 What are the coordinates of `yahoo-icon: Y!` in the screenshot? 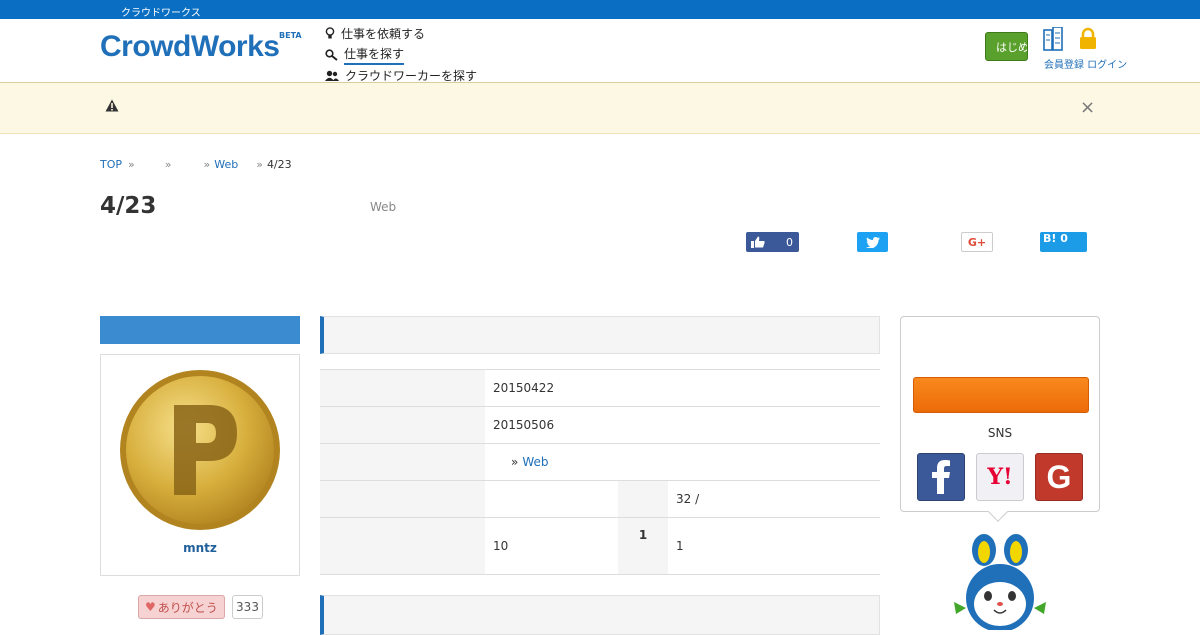 It's located at (1000, 477).